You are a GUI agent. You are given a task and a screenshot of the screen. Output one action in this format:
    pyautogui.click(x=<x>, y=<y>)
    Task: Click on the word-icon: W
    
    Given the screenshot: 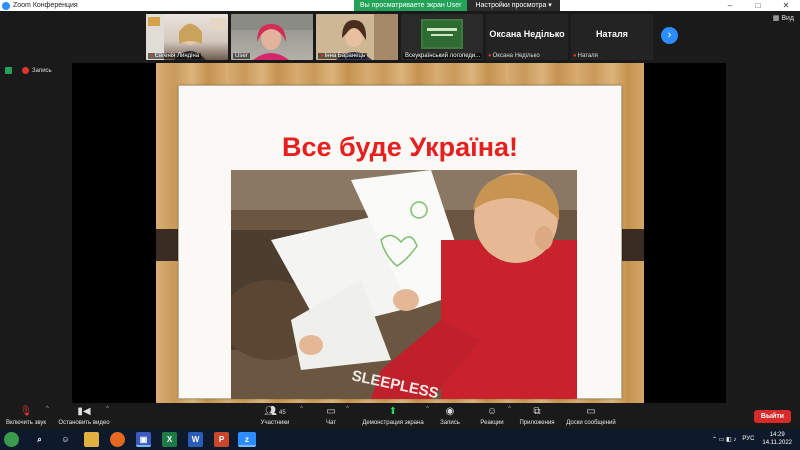 What is the action you would take?
    pyautogui.click(x=195, y=439)
    